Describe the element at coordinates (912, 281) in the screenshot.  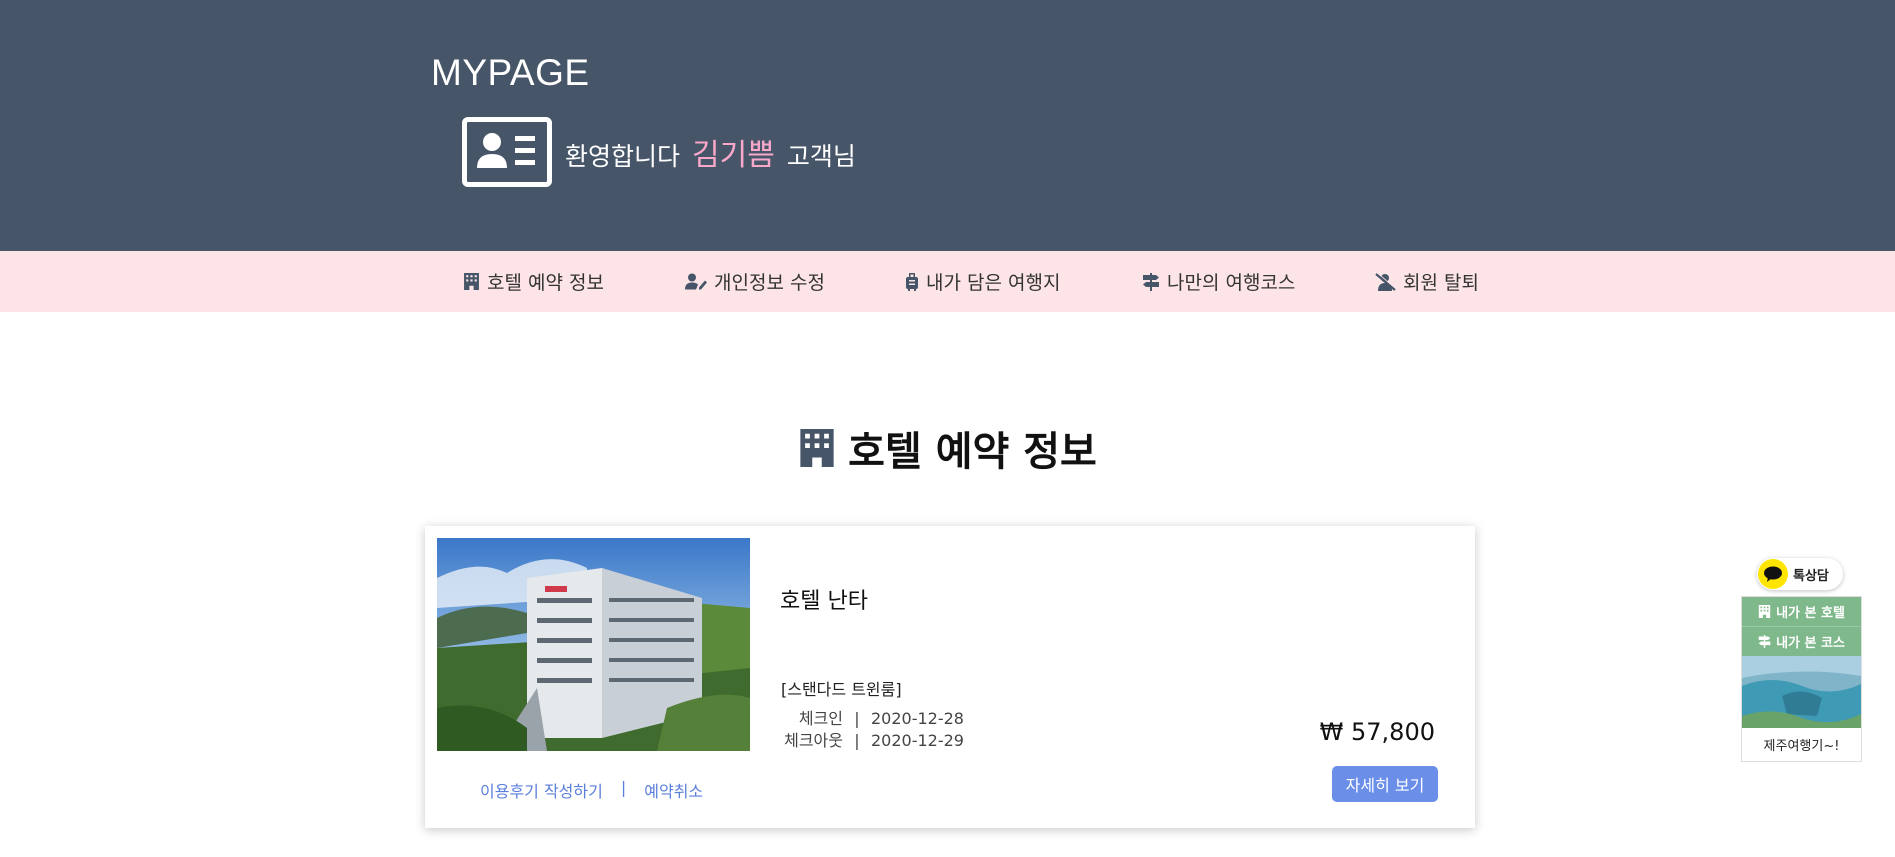
I see `luggage-icon` at that location.